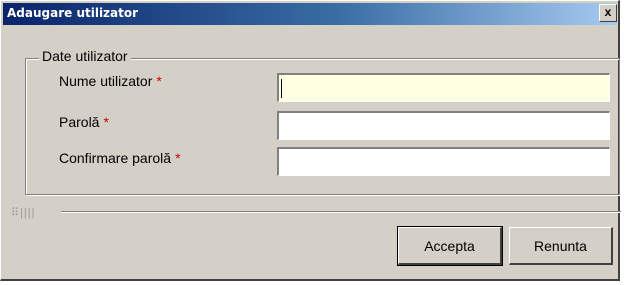  I want to click on cancel-button: Renunta, so click(561, 246).